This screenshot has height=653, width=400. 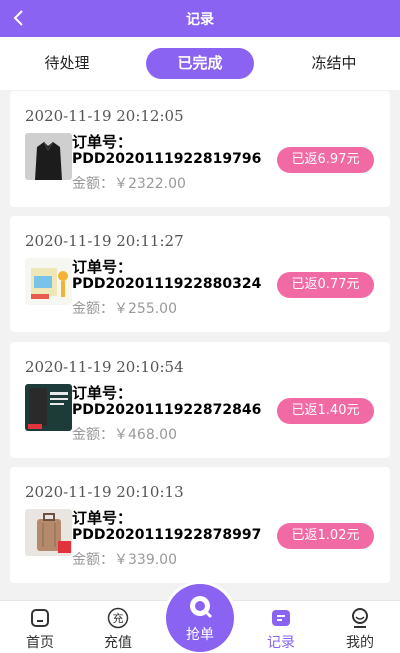 I want to click on recharge-glyph: 充, so click(x=118, y=618).